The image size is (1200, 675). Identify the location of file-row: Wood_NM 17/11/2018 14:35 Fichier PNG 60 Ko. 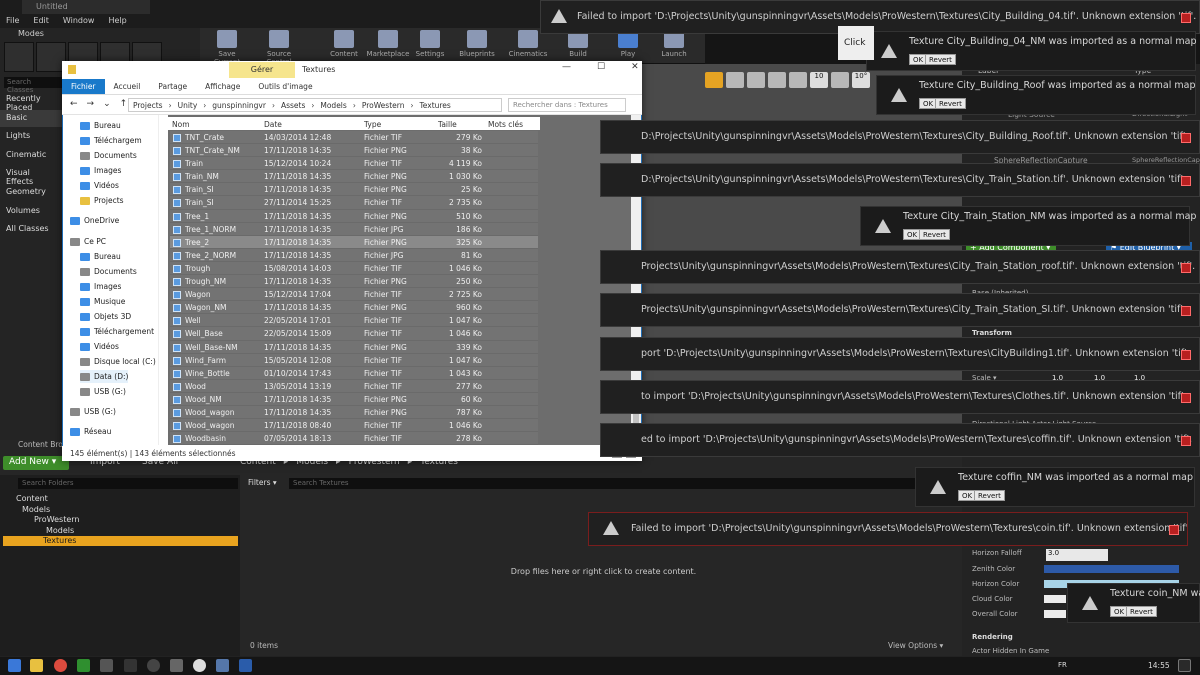
(354, 399).